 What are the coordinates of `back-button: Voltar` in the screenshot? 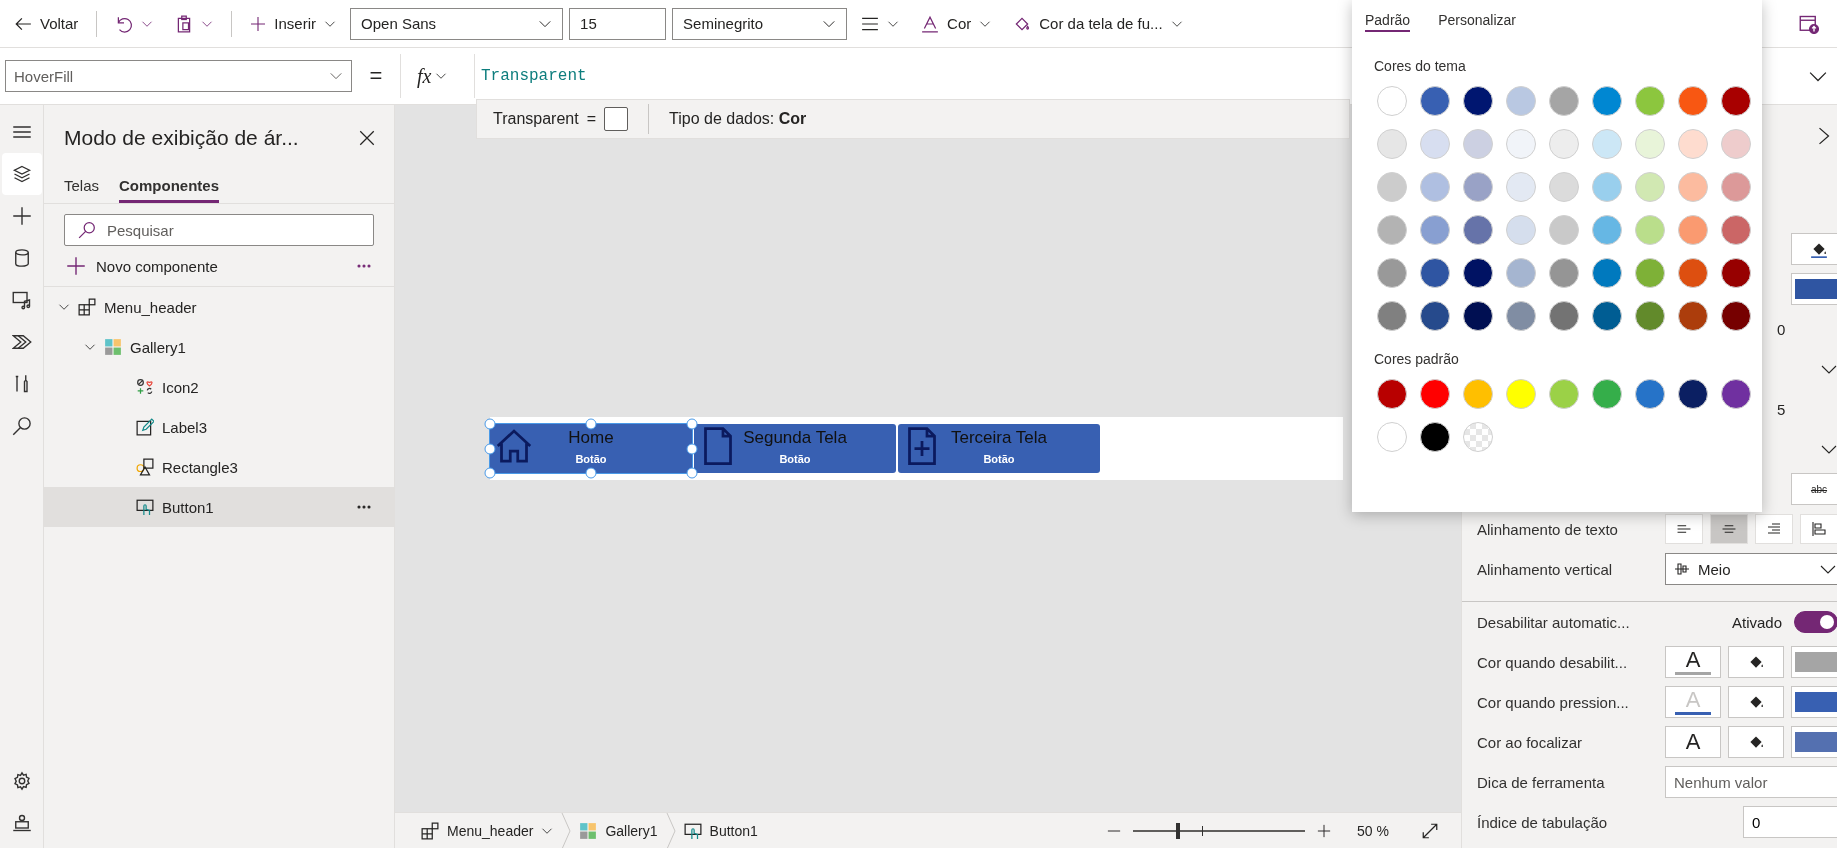 It's located at (46, 23).